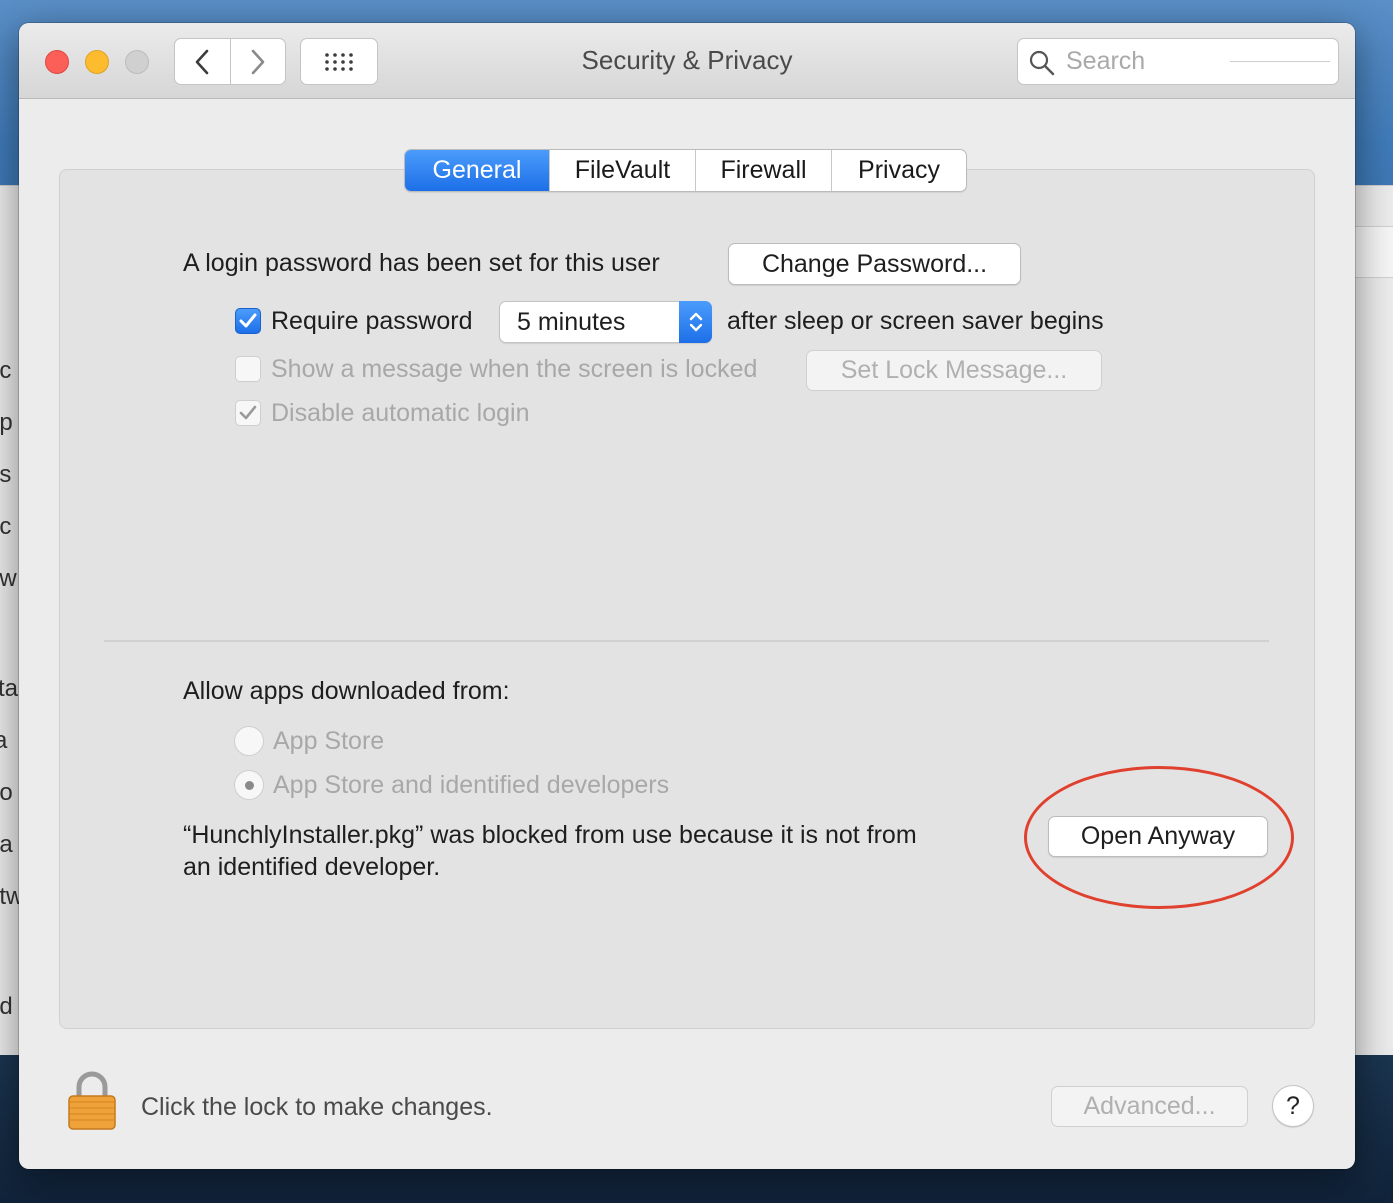  What do you see at coordinates (400, 413) in the screenshot?
I see `disable-auto-login-label: Disable automatic login` at bounding box center [400, 413].